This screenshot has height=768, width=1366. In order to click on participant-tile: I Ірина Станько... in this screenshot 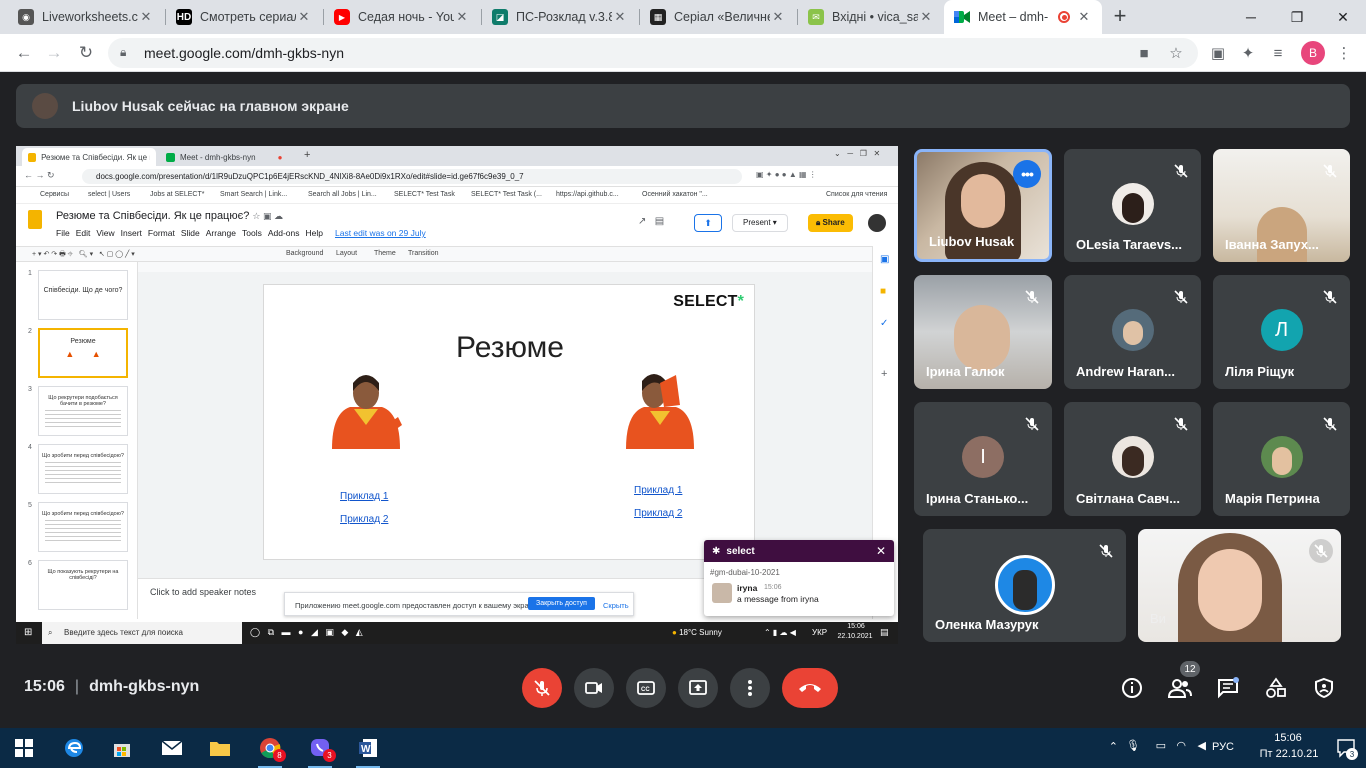, I will do `click(983, 459)`.